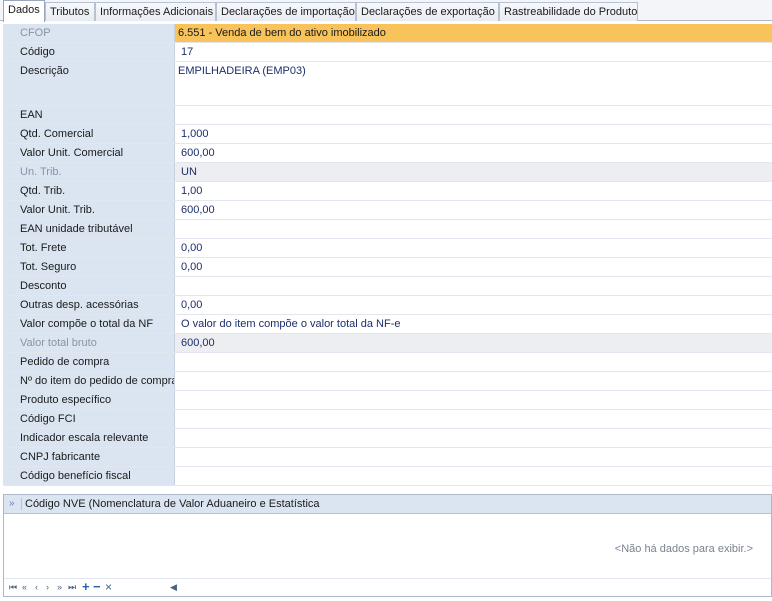 This screenshot has height=601, width=772. What do you see at coordinates (473, 343) in the screenshot?
I see `valor-total-bruto-field: 600,00` at bounding box center [473, 343].